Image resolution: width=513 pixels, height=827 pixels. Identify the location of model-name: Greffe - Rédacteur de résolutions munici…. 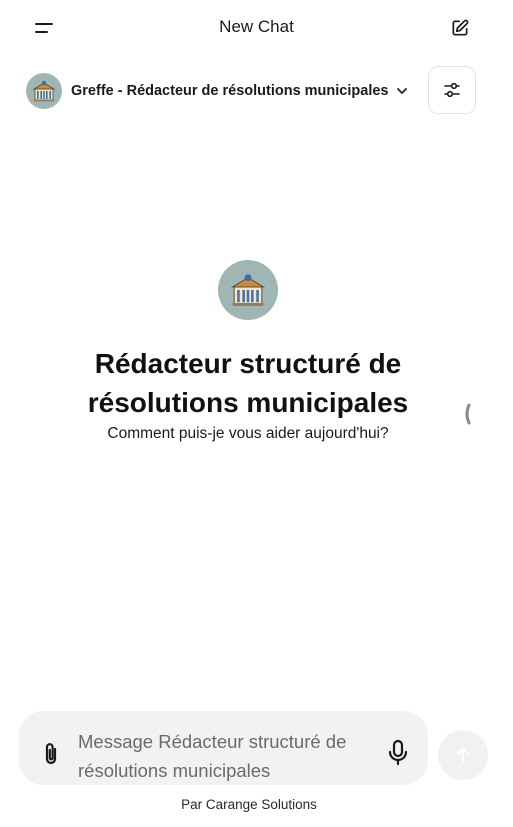
(230, 91).